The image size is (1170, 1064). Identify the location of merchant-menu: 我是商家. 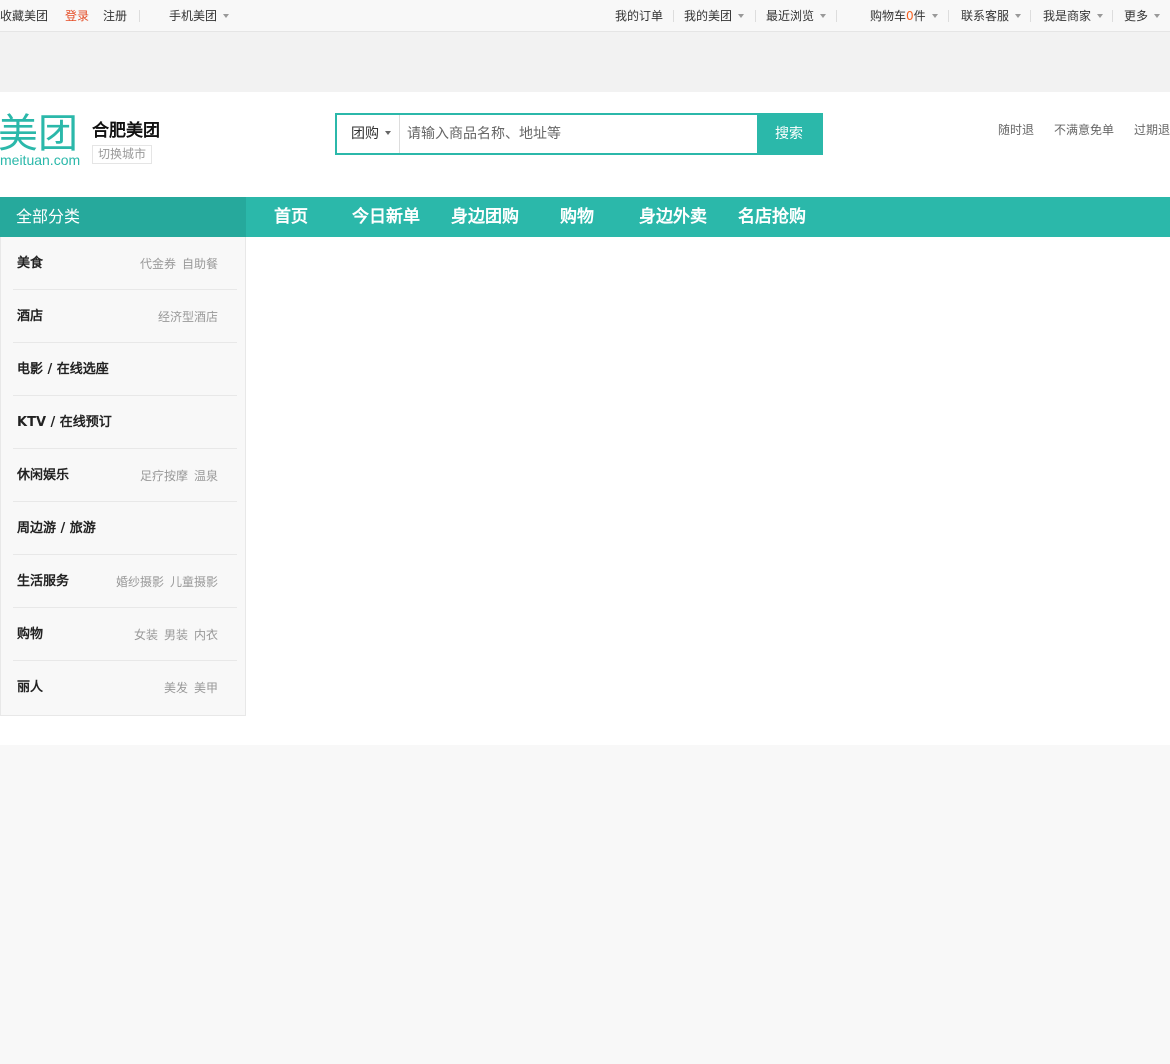
(1073, 16).